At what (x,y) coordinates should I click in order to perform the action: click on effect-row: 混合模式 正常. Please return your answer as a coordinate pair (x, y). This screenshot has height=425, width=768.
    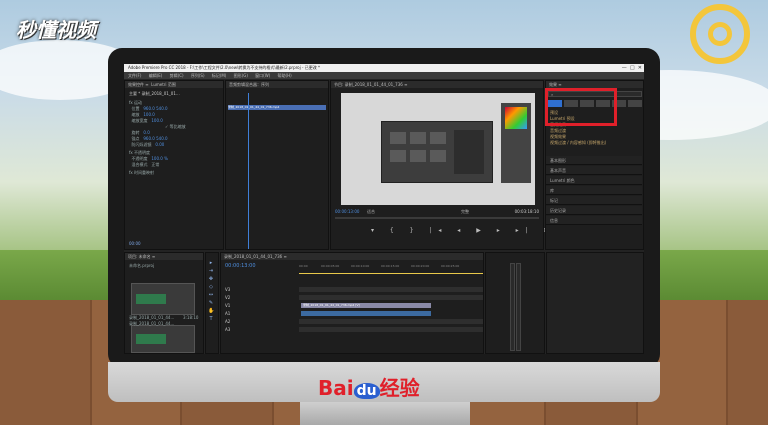
    Looking at the image, I should click on (145, 164).